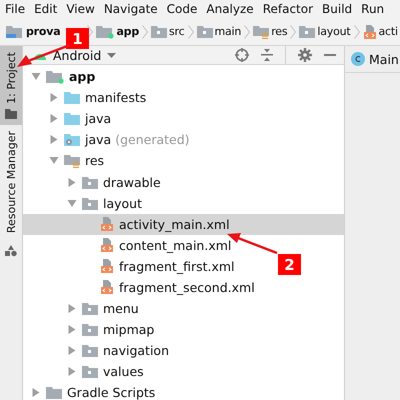  What do you see at coordinates (380, 31) in the screenshot?
I see `breadcrumb-item: acti` at bounding box center [380, 31].